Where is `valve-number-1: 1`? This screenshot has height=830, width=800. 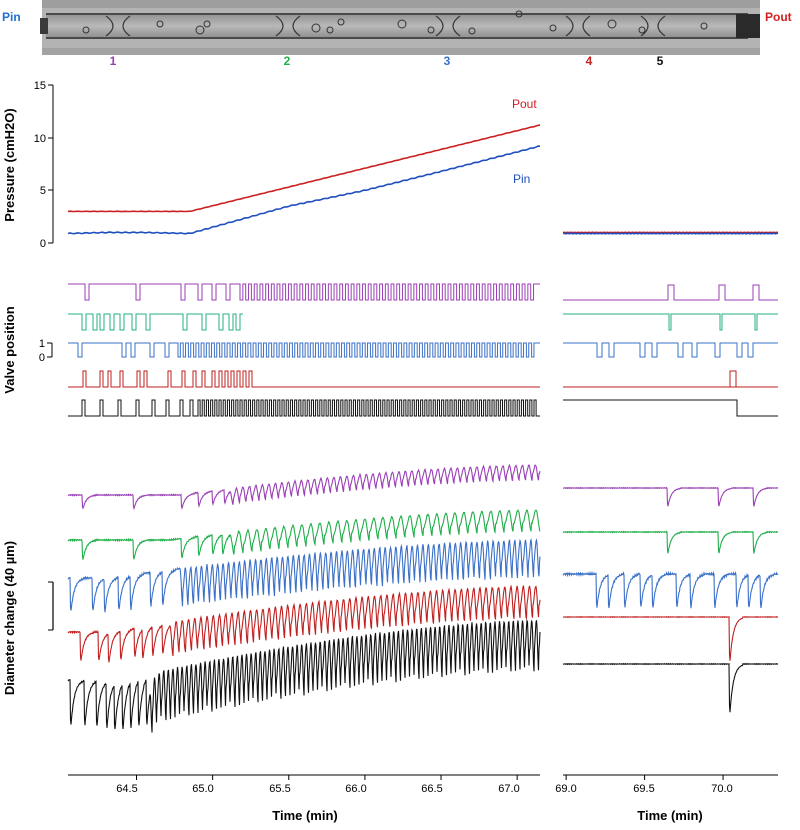
valve-number-1: 1 is located at coordinates (113, 61).